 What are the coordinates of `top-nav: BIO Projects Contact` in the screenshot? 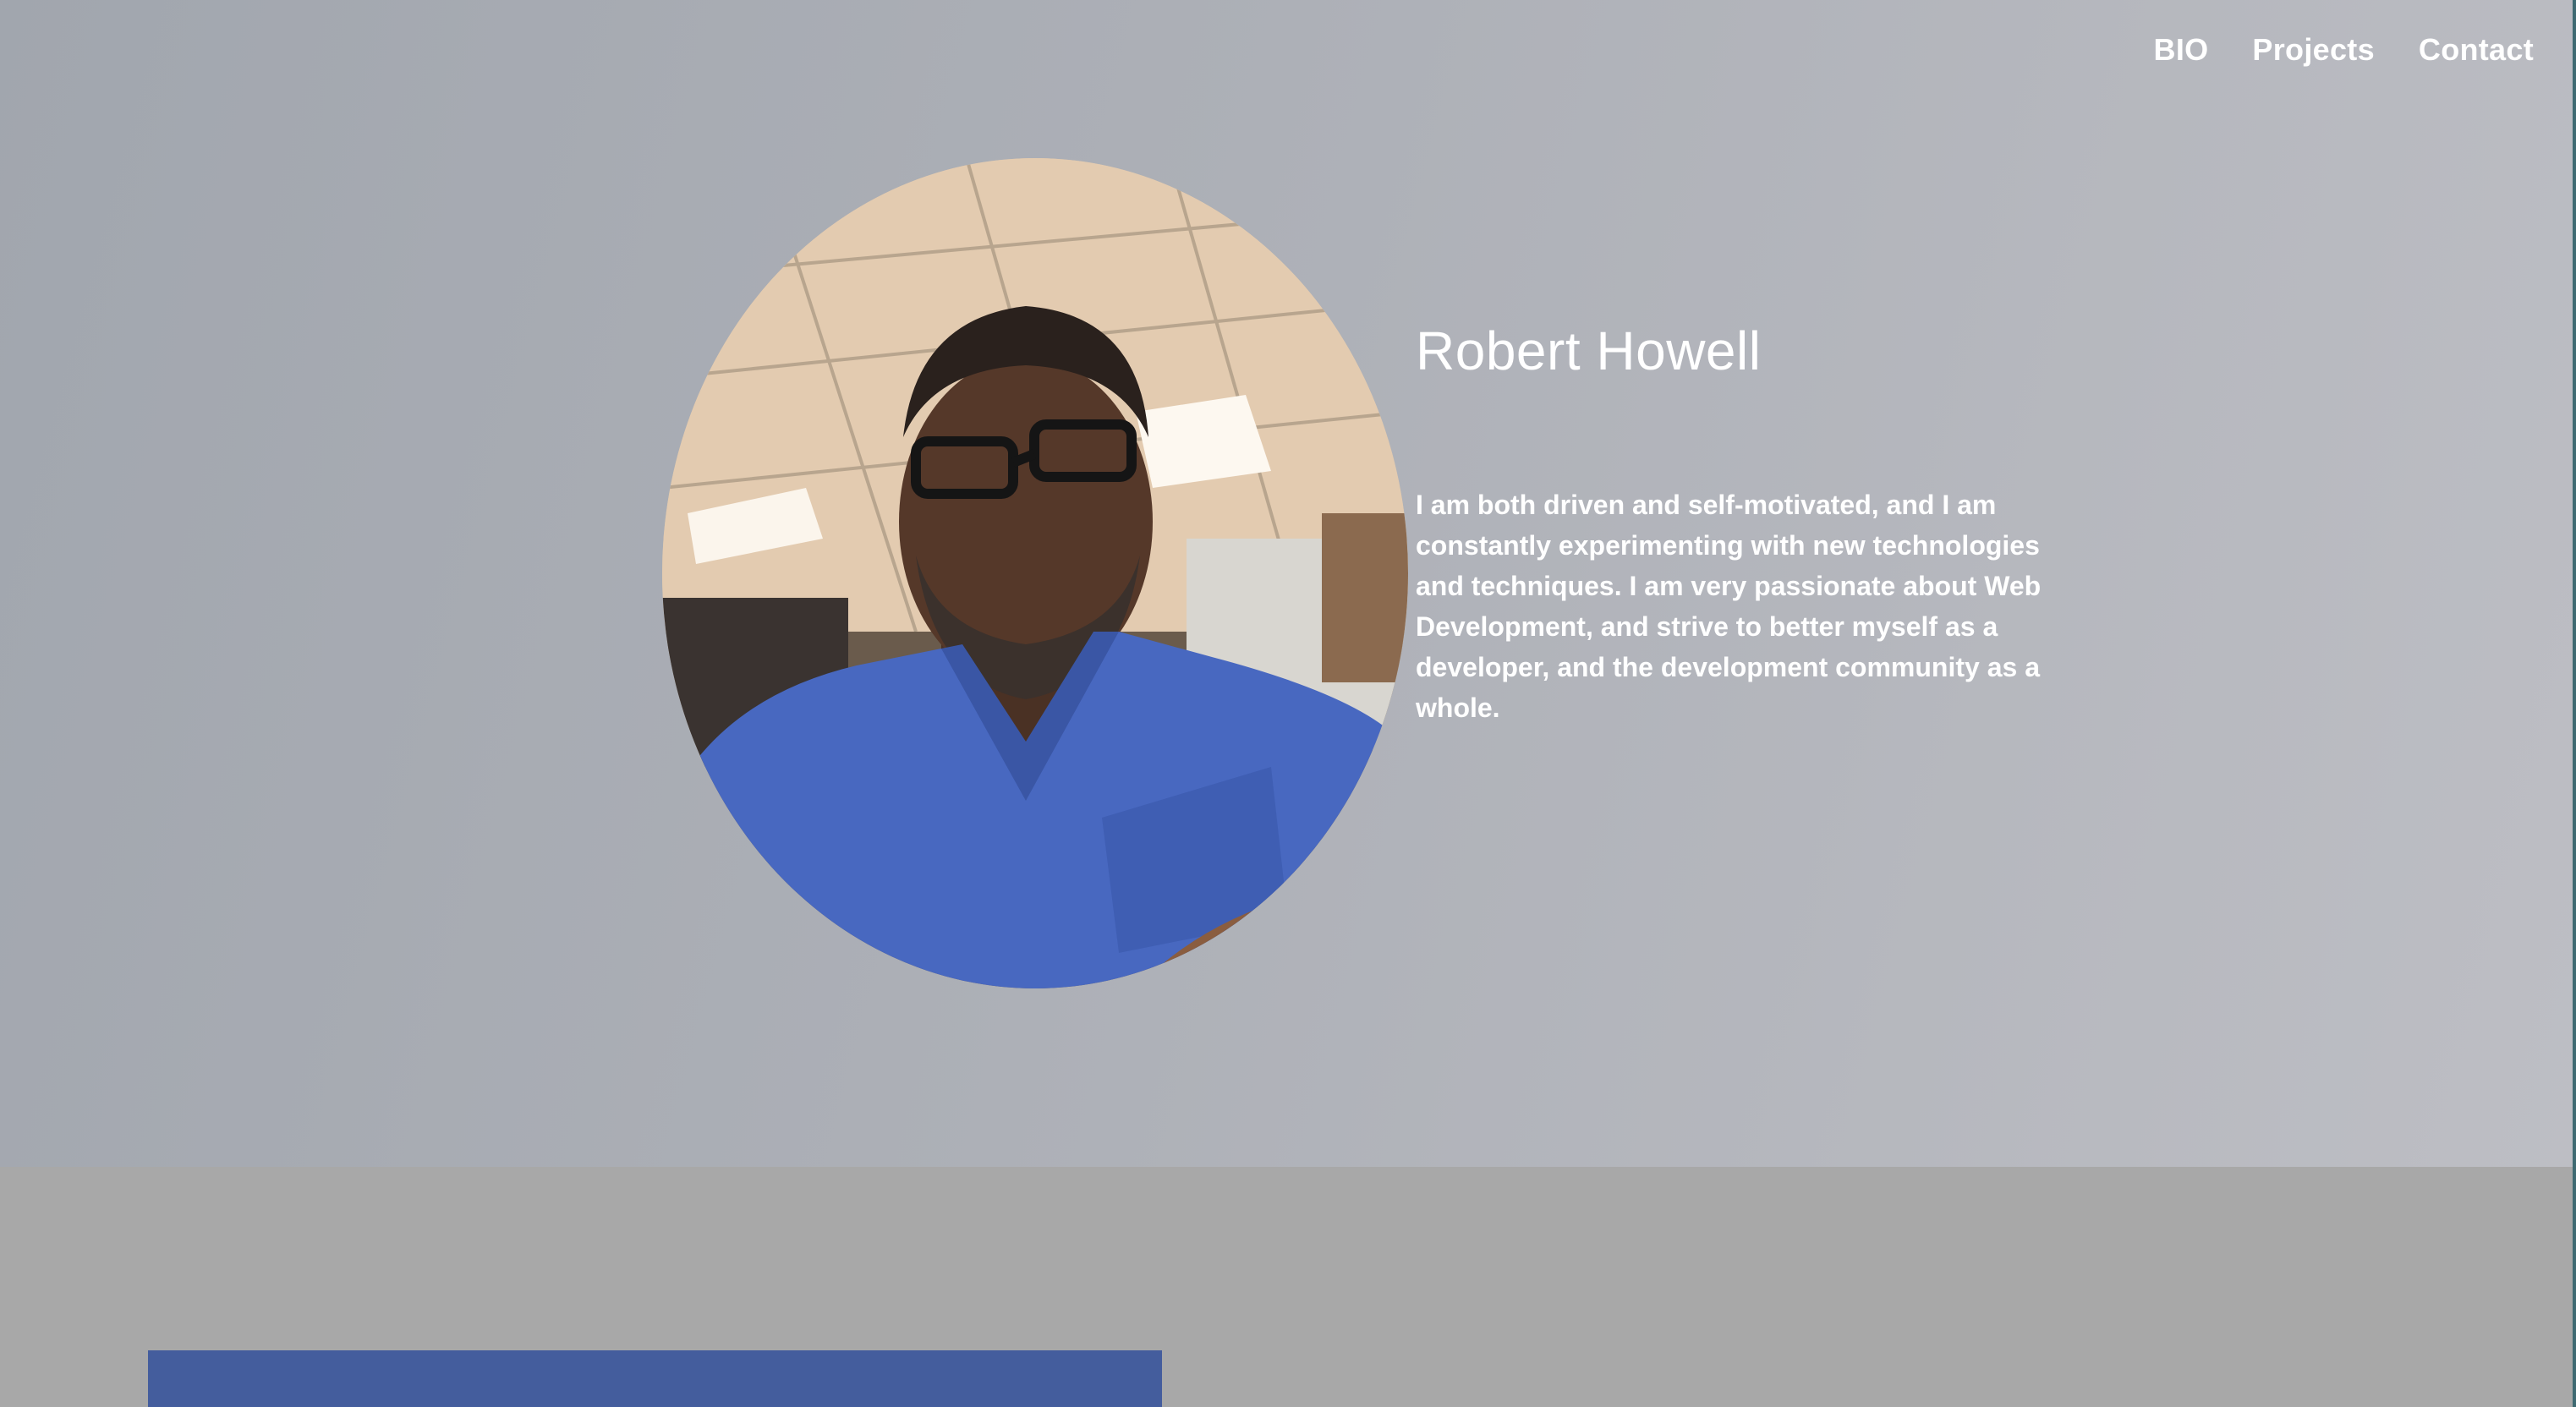 It's located at (2344, 50).